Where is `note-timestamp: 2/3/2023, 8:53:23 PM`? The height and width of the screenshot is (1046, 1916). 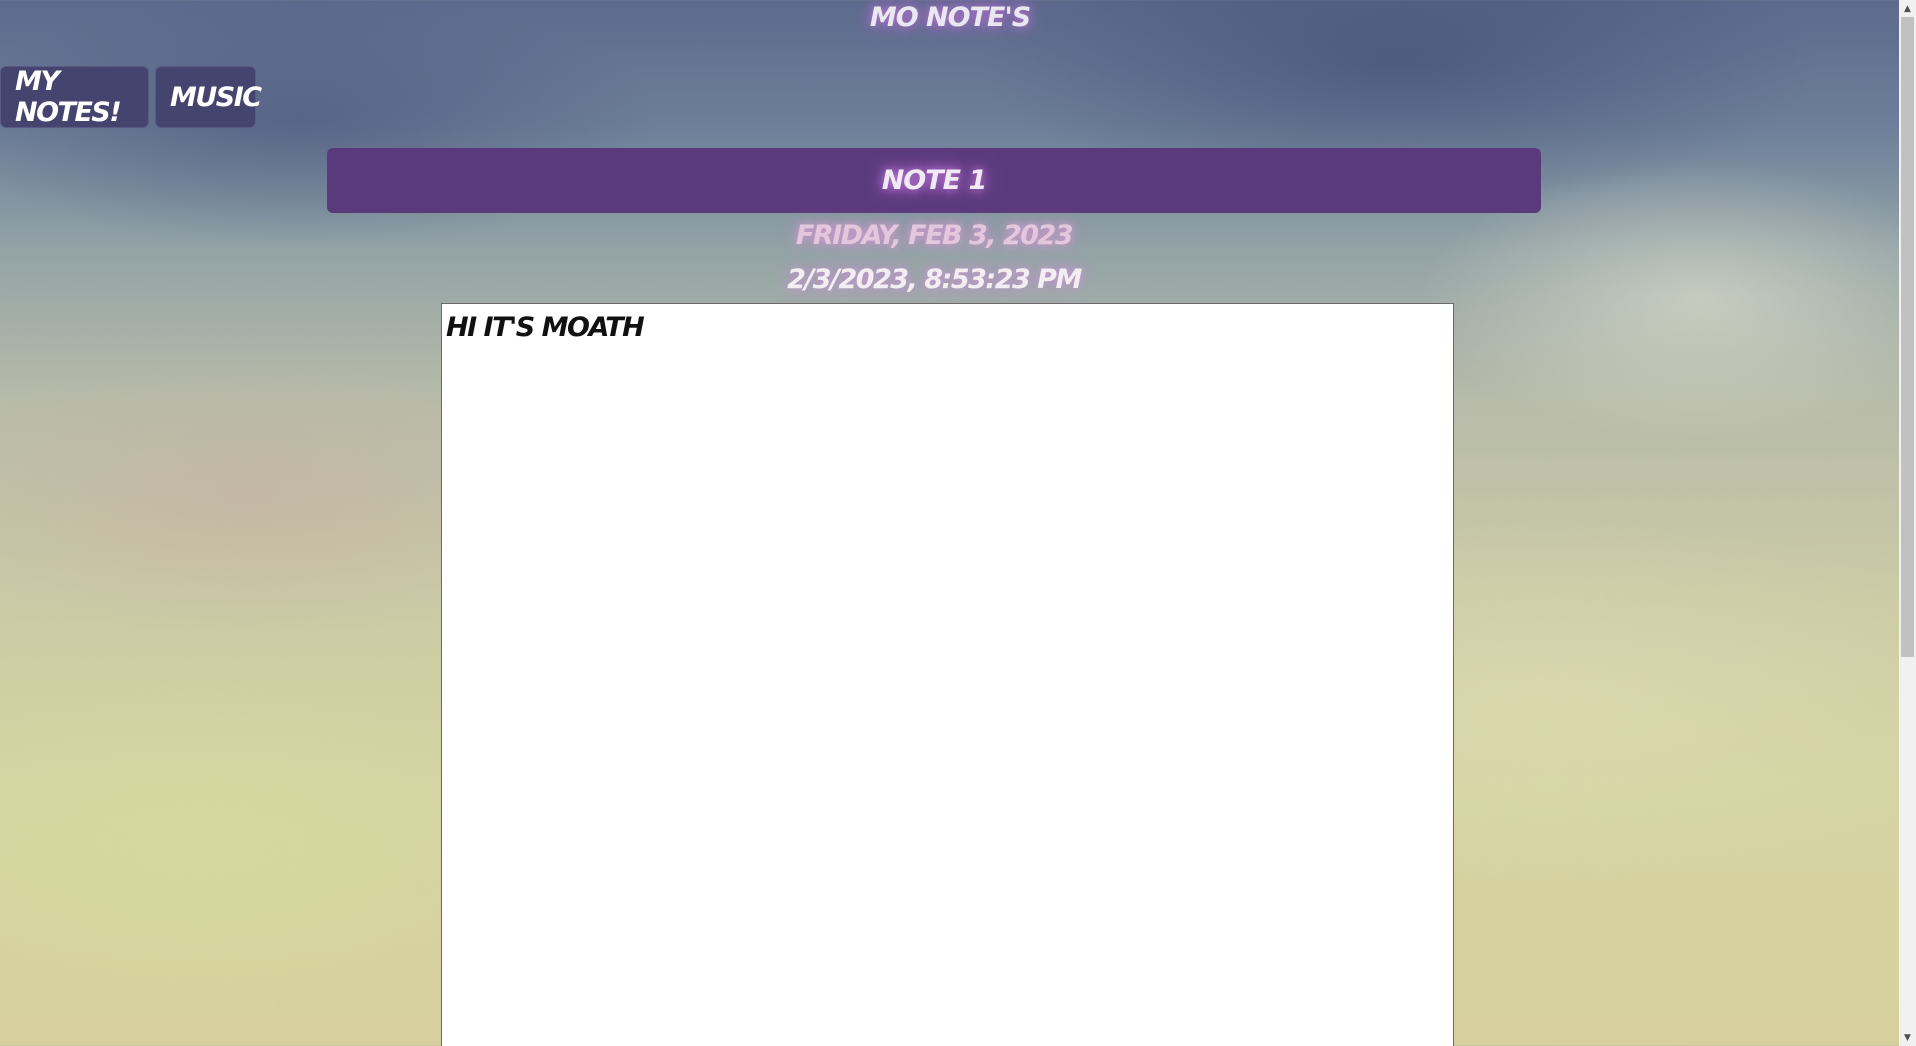
note-timestamp: 2/3/2023, 8:53:23 PM is located at coordinates (934, 279).